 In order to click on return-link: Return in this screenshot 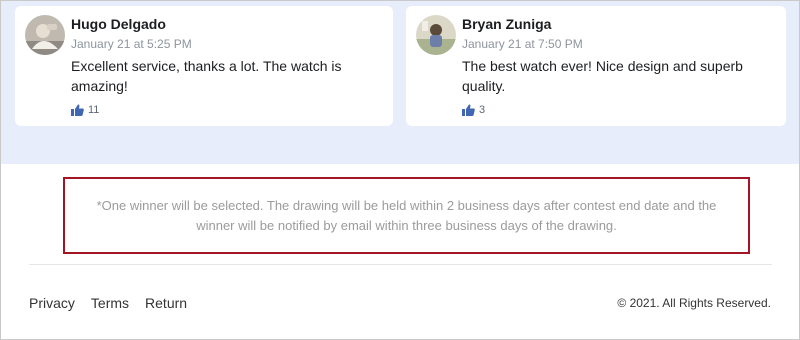, I will do `click(166, 303)`.